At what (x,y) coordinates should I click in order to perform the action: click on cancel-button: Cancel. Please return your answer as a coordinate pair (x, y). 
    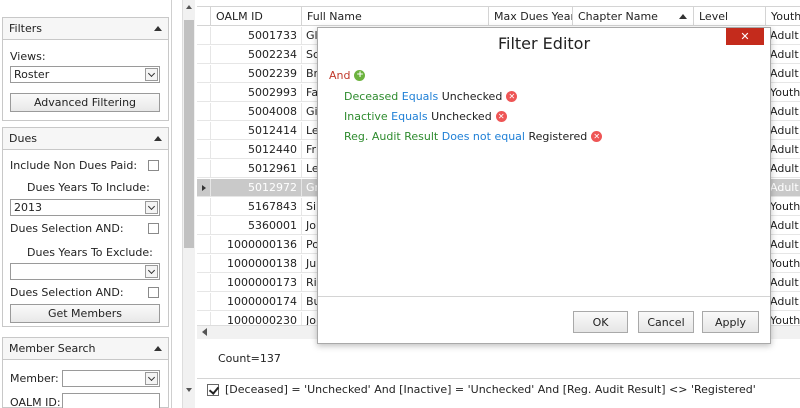
    Looking at the image, I should click on (666, 322).